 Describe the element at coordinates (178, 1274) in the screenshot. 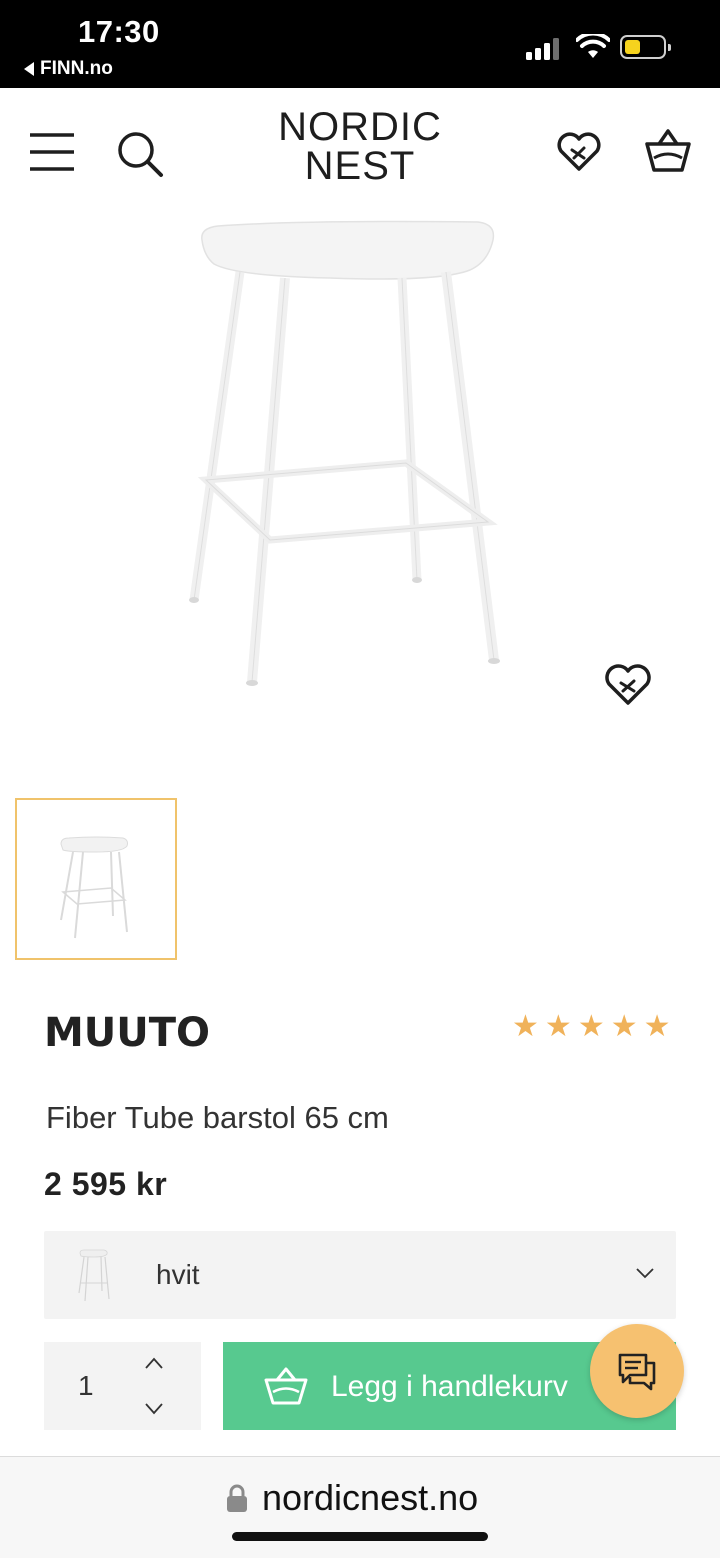

I see `variant-selected-label: hvit` at that location.